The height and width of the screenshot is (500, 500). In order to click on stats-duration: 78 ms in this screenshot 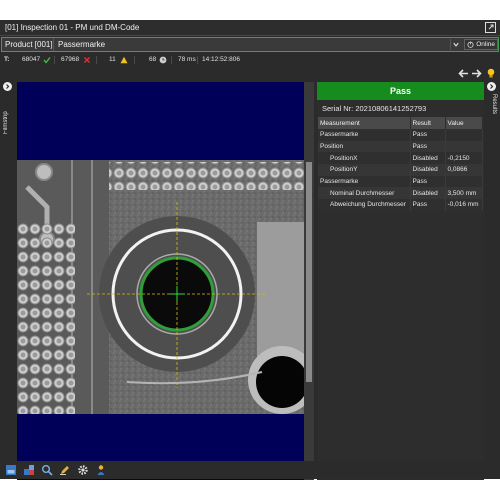, I will do `click(187, 59)`.